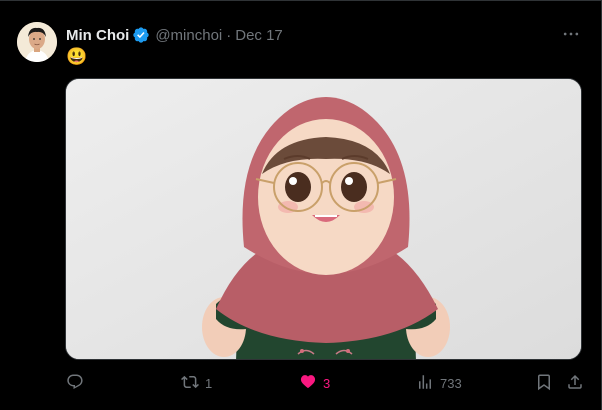 This screenshot has width=602, height=410. What do you see at coordinates (37, 42) in the screenshot?
I see `avatar` at bounding box center [37, 42].